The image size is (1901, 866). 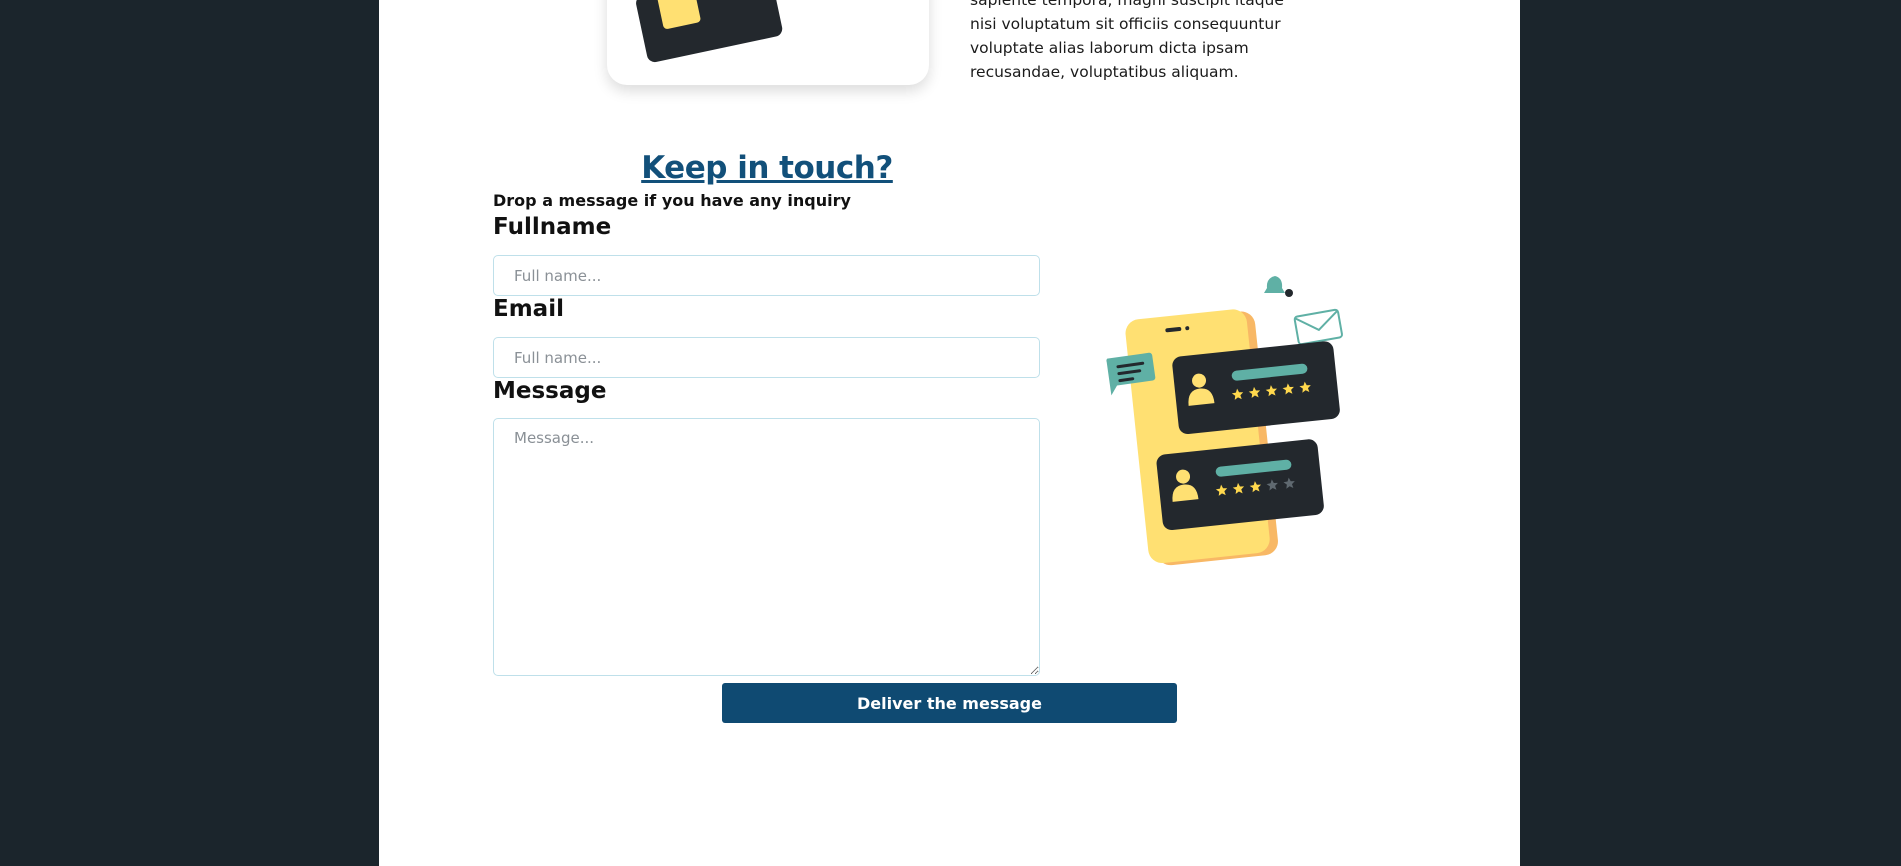 I want to click on contact-subtitle: Drop a message if you have any inquiry, so click(x=672, y=200).